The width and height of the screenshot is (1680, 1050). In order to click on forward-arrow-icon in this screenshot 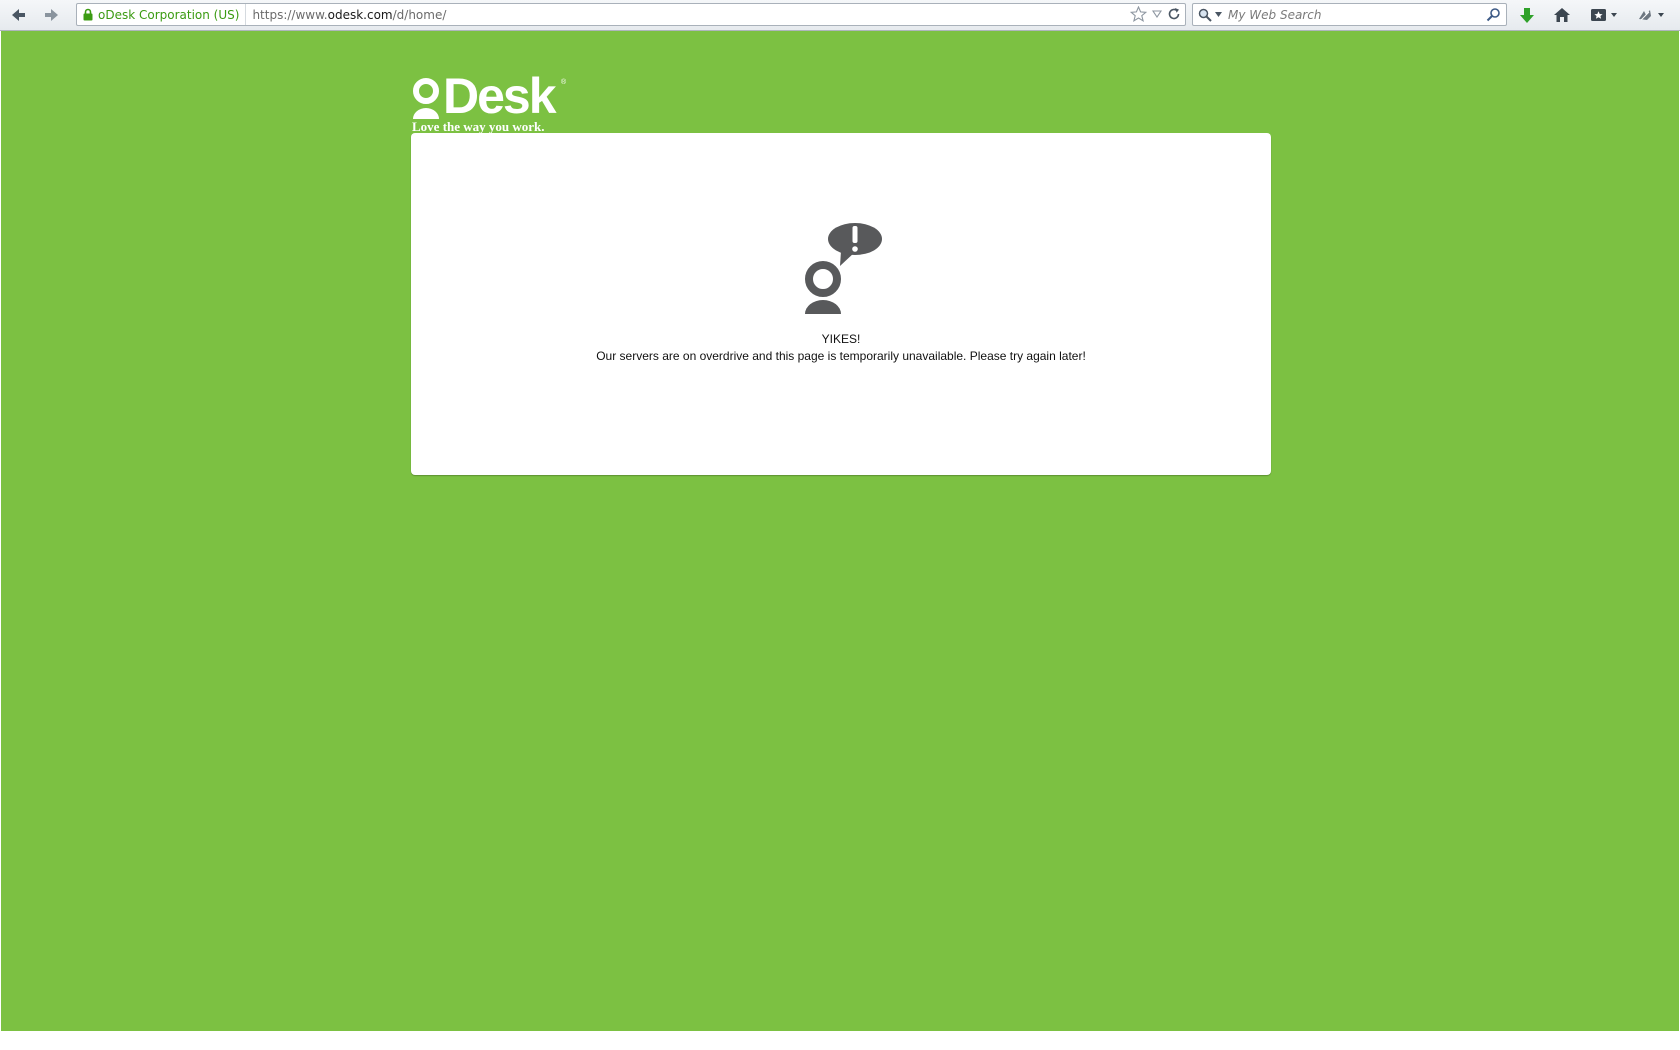, I will do `click(51, 15)`.